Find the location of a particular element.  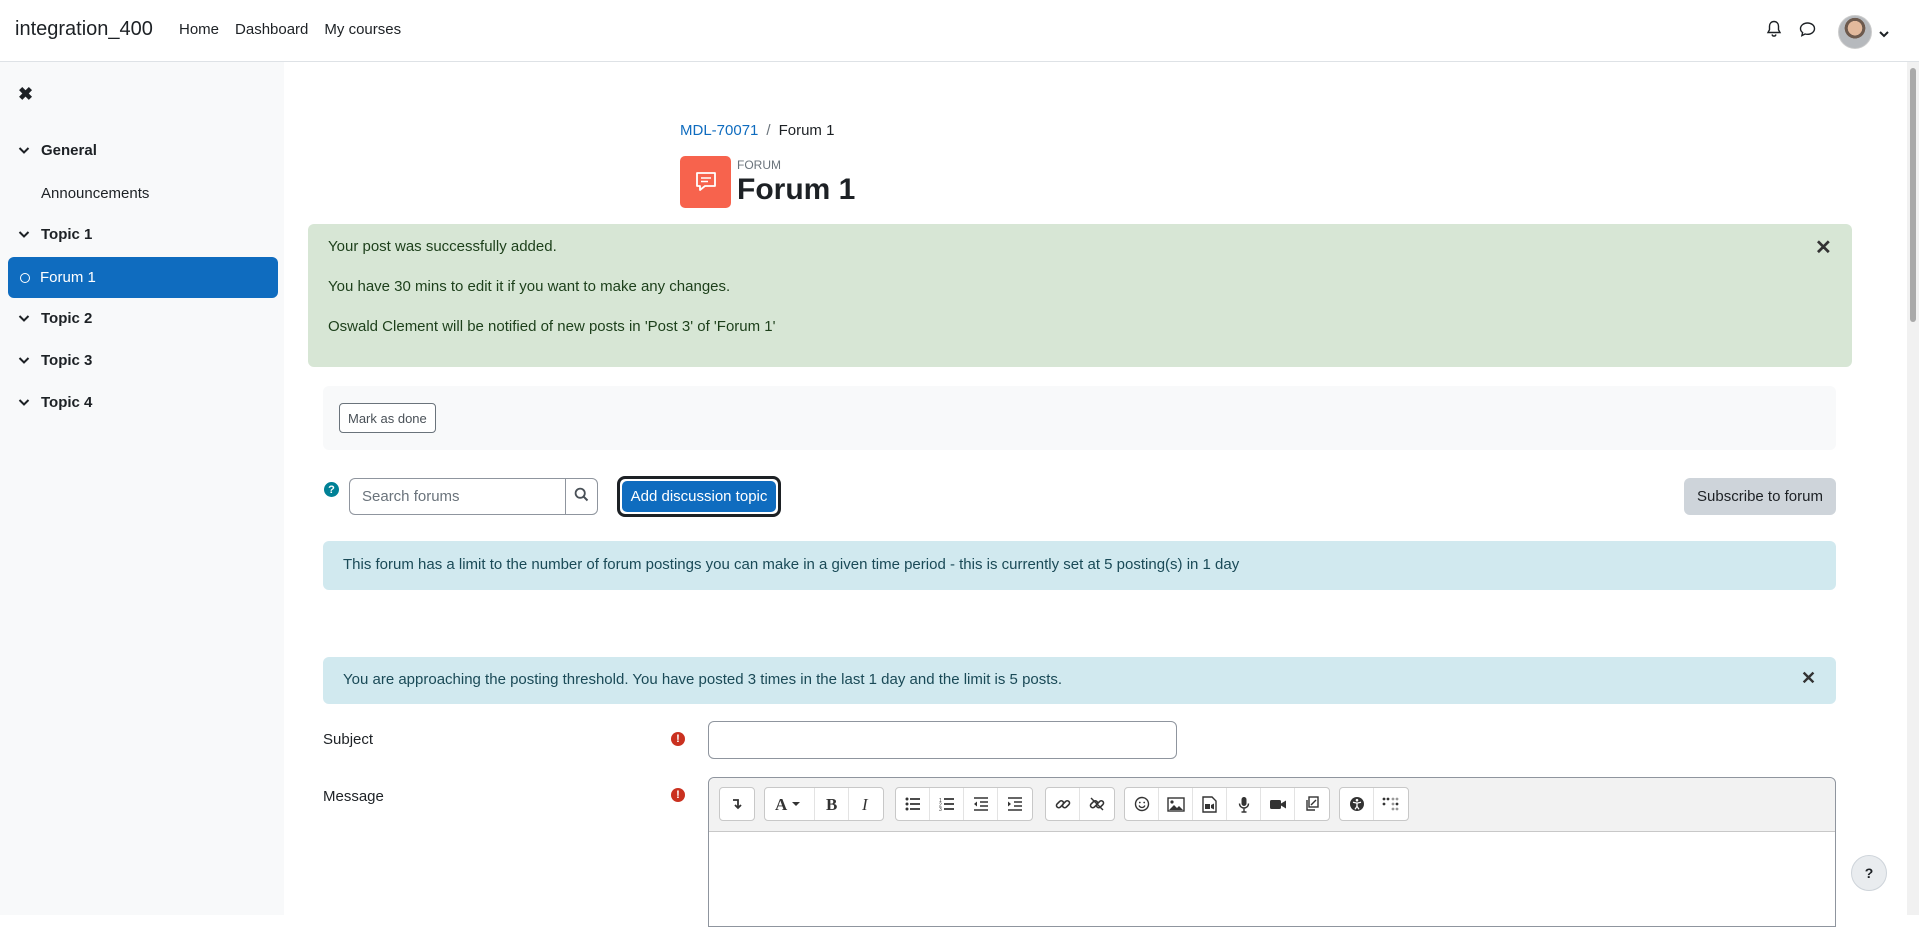

section-topic-2: Topic 2 is located at coordinates (55, 318).